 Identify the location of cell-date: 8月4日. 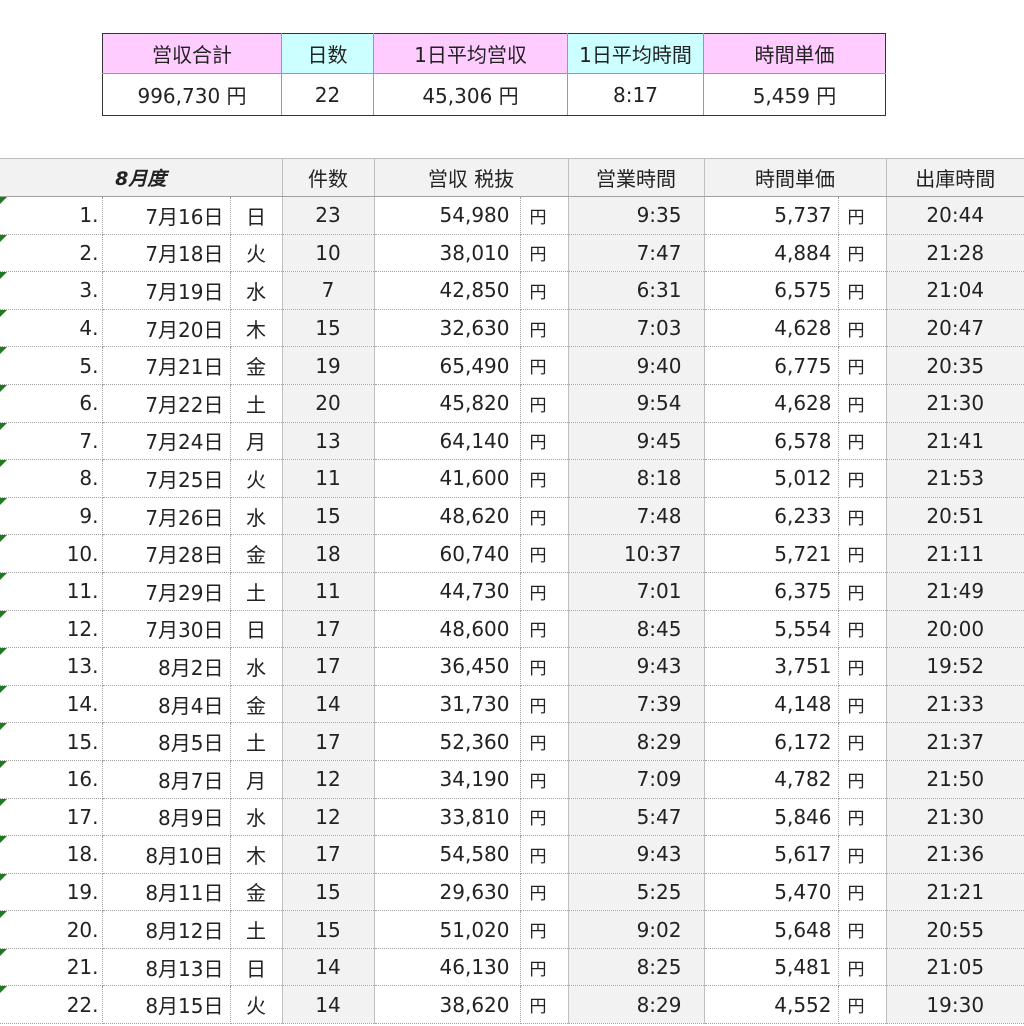
(166, 704).